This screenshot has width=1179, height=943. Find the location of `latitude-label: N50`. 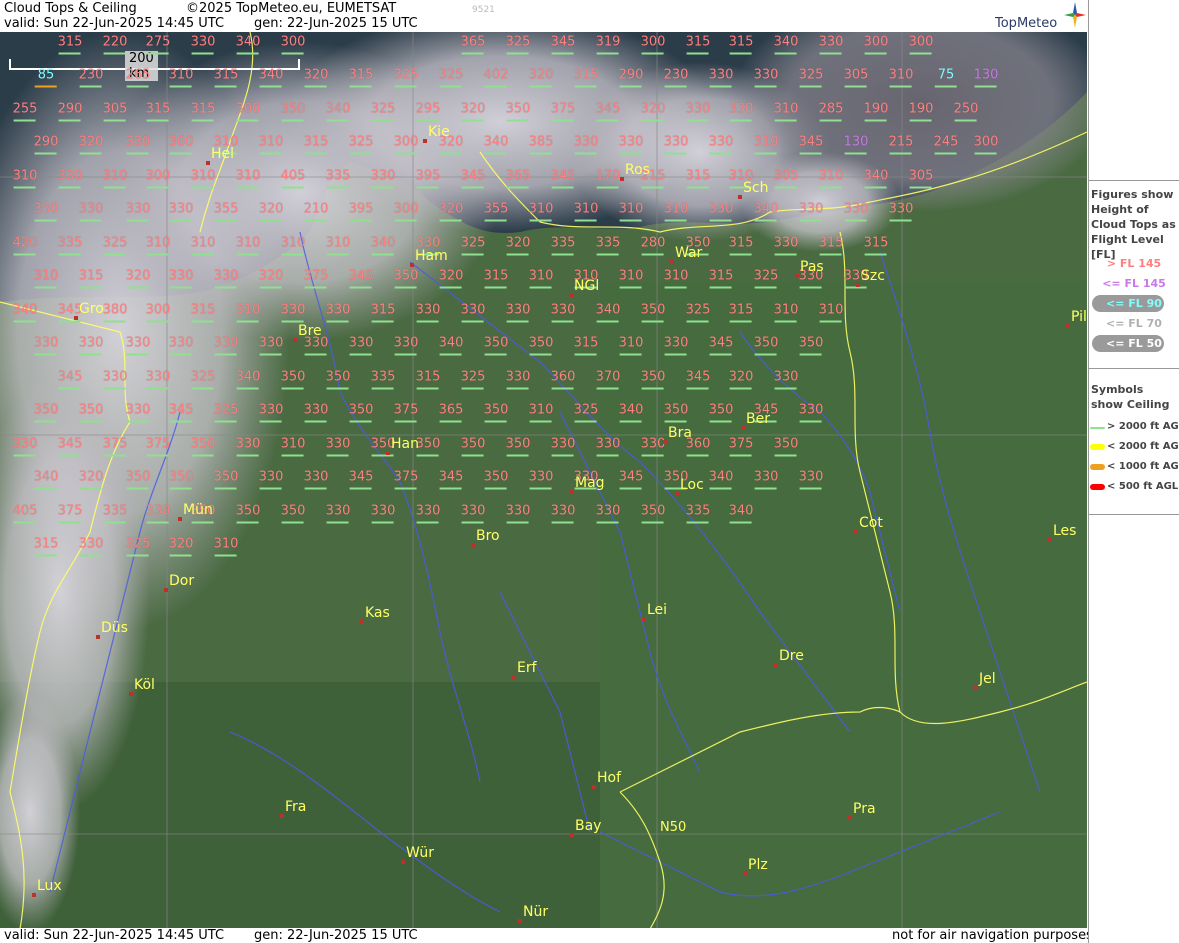

latitude-label: N50 is located at coordinates (673, 827).